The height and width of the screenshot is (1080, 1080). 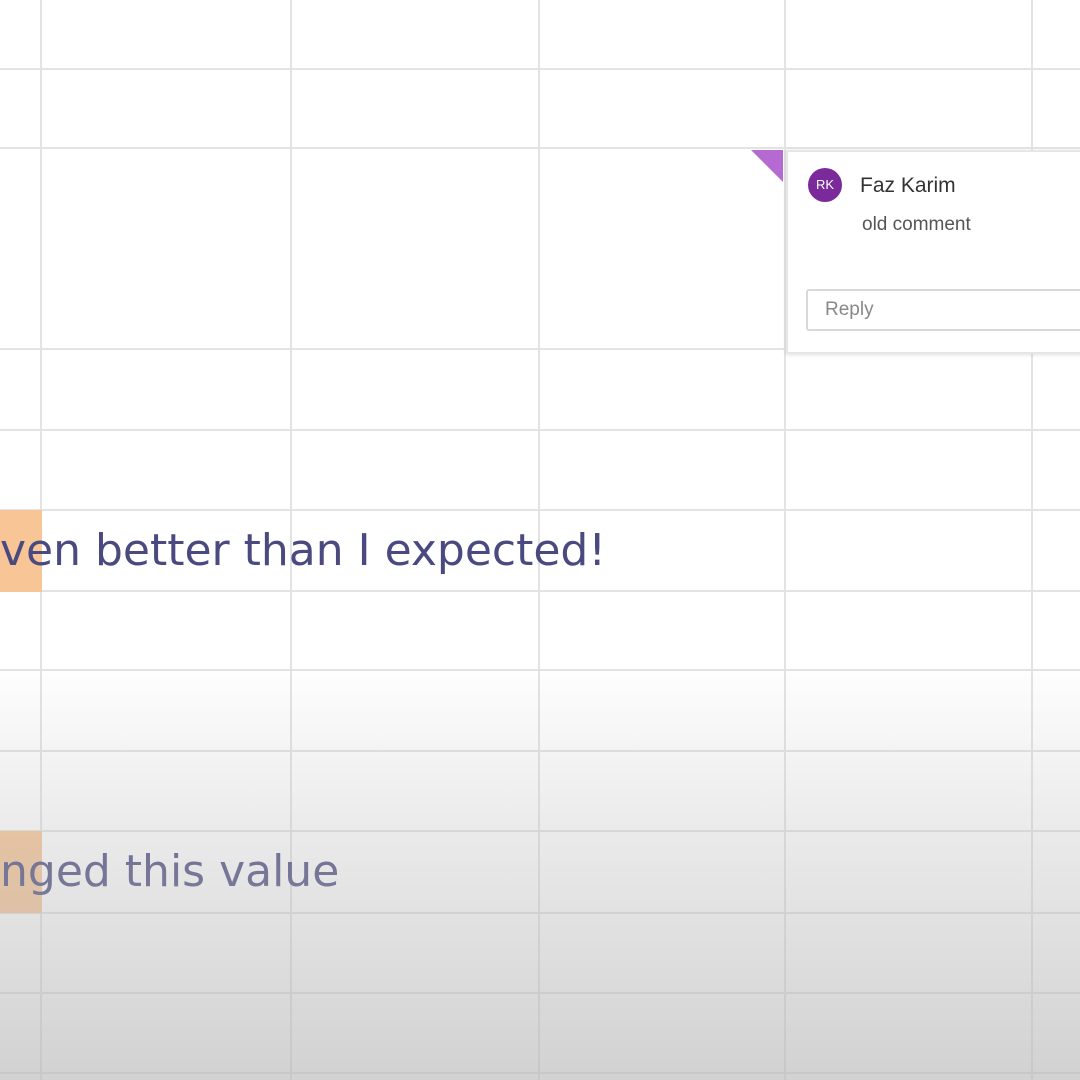 What do you see at coordinates (825, 185) in the screenshot?
I see `avatar: RK` at bounding box center [825, 185].